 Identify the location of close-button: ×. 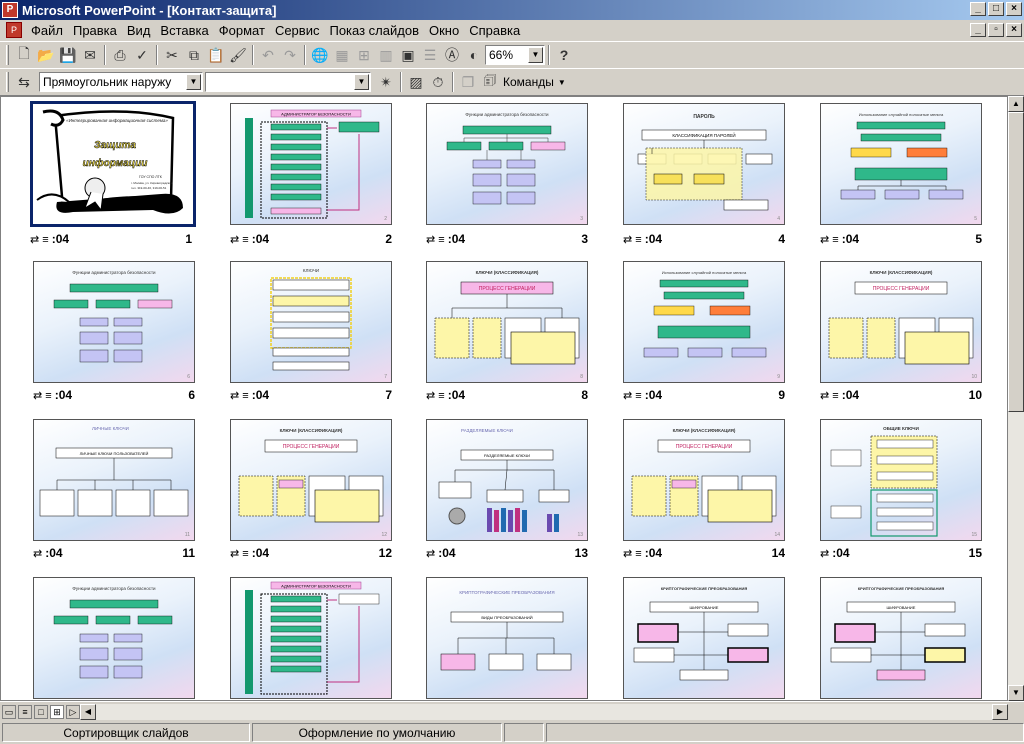
(1014, 9).